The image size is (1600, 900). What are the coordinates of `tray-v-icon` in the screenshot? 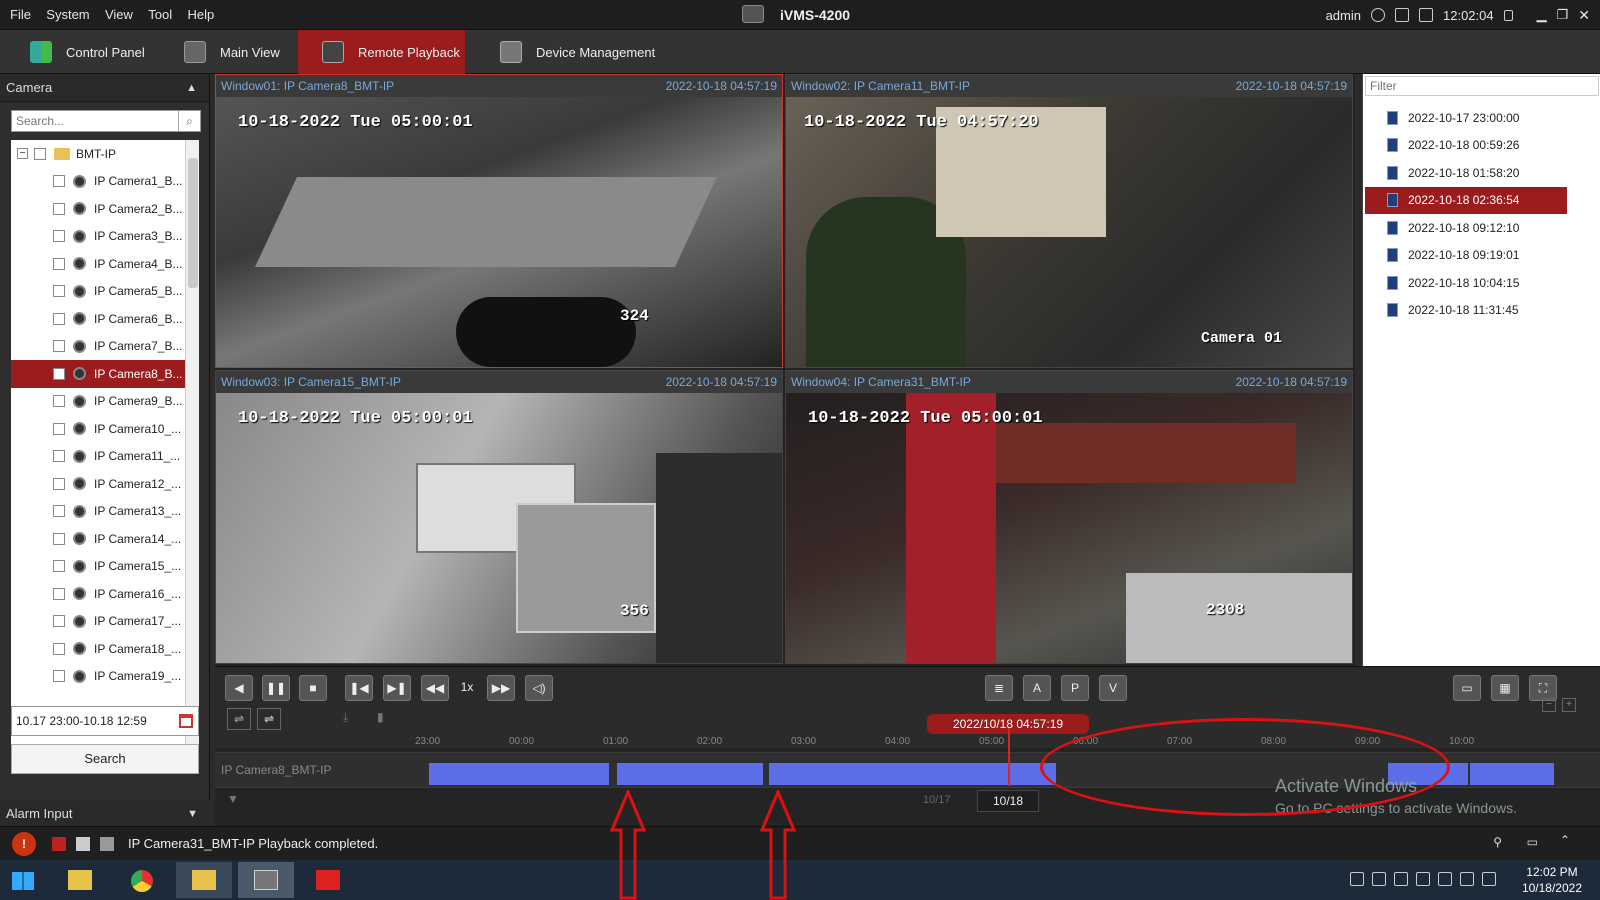 It's located at (1357, 879).